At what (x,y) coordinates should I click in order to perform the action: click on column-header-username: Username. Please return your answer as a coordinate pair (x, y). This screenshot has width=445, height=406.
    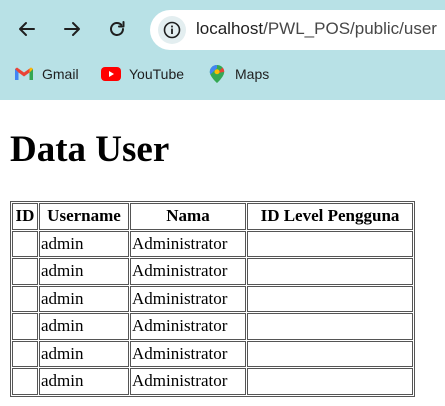
    Looking at the image, I should click on (84, 216).